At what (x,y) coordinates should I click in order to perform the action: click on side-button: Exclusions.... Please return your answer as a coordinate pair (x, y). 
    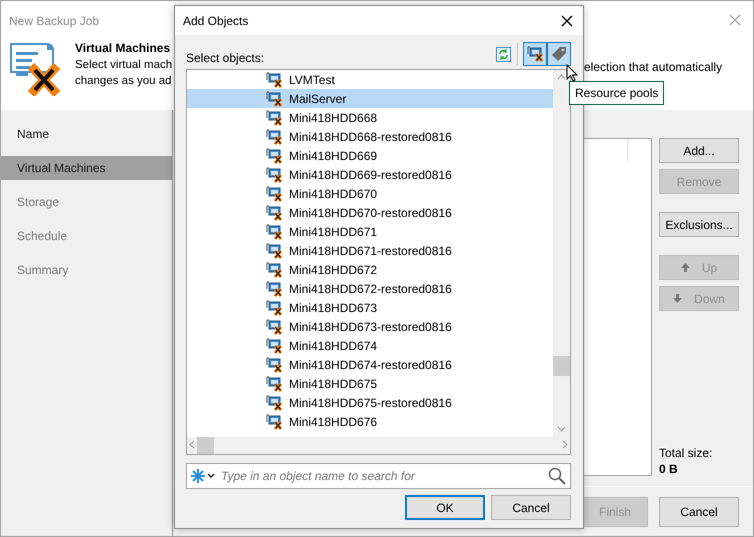
    Looking at the image, I should click on (699, 224).